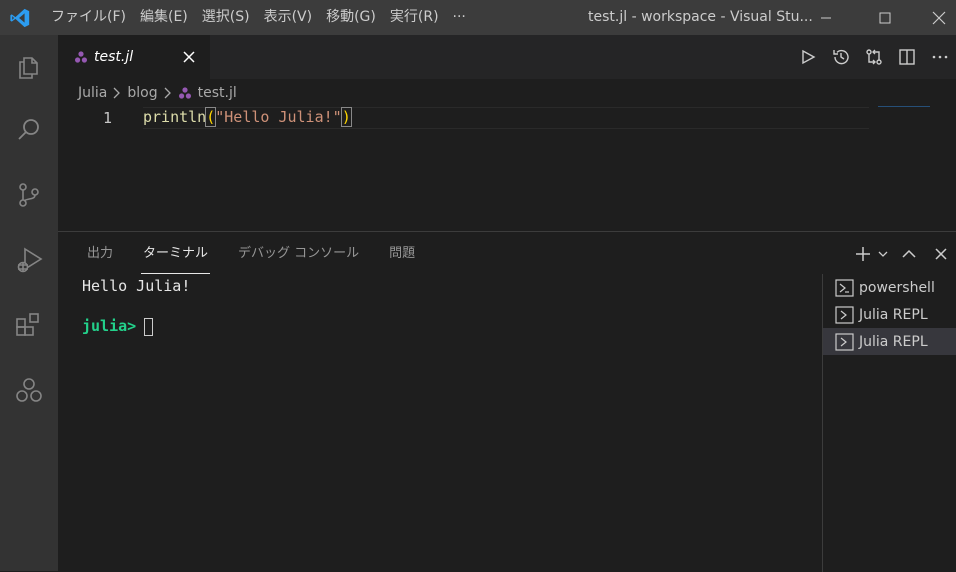 This screenshot has height=572, width=956. Describe the element at coordinates (351, 17) in the screenshot. I see `menu-go: 移動(G)` at that location.